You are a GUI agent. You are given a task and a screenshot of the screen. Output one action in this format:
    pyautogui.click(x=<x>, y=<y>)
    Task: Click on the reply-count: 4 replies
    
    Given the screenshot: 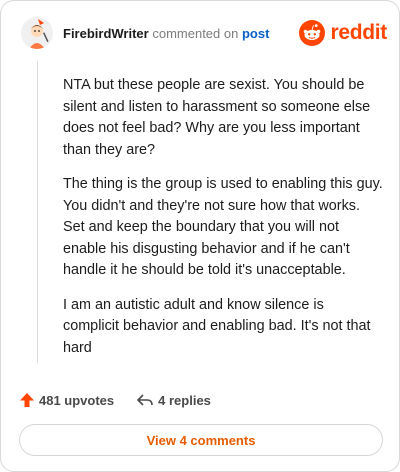 What is the action you would take?
    pyautogui.click(x=184, y=400)
    